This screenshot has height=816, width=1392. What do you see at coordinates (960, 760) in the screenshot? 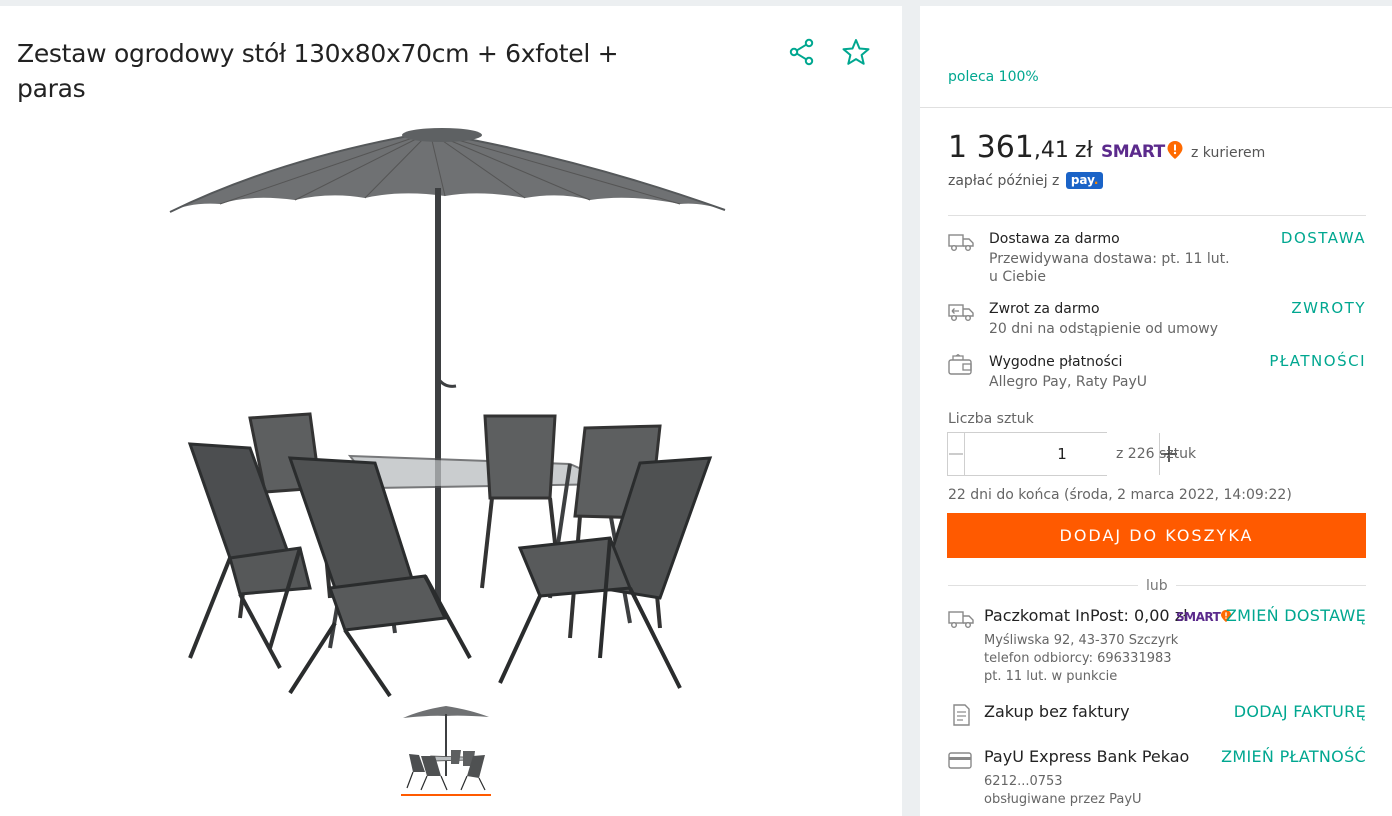
I see `card-icon` at bounding box center [960, 760].